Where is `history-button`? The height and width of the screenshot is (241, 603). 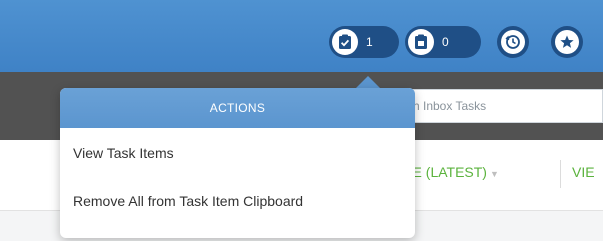 history-button is located at coordinates (513, 42).